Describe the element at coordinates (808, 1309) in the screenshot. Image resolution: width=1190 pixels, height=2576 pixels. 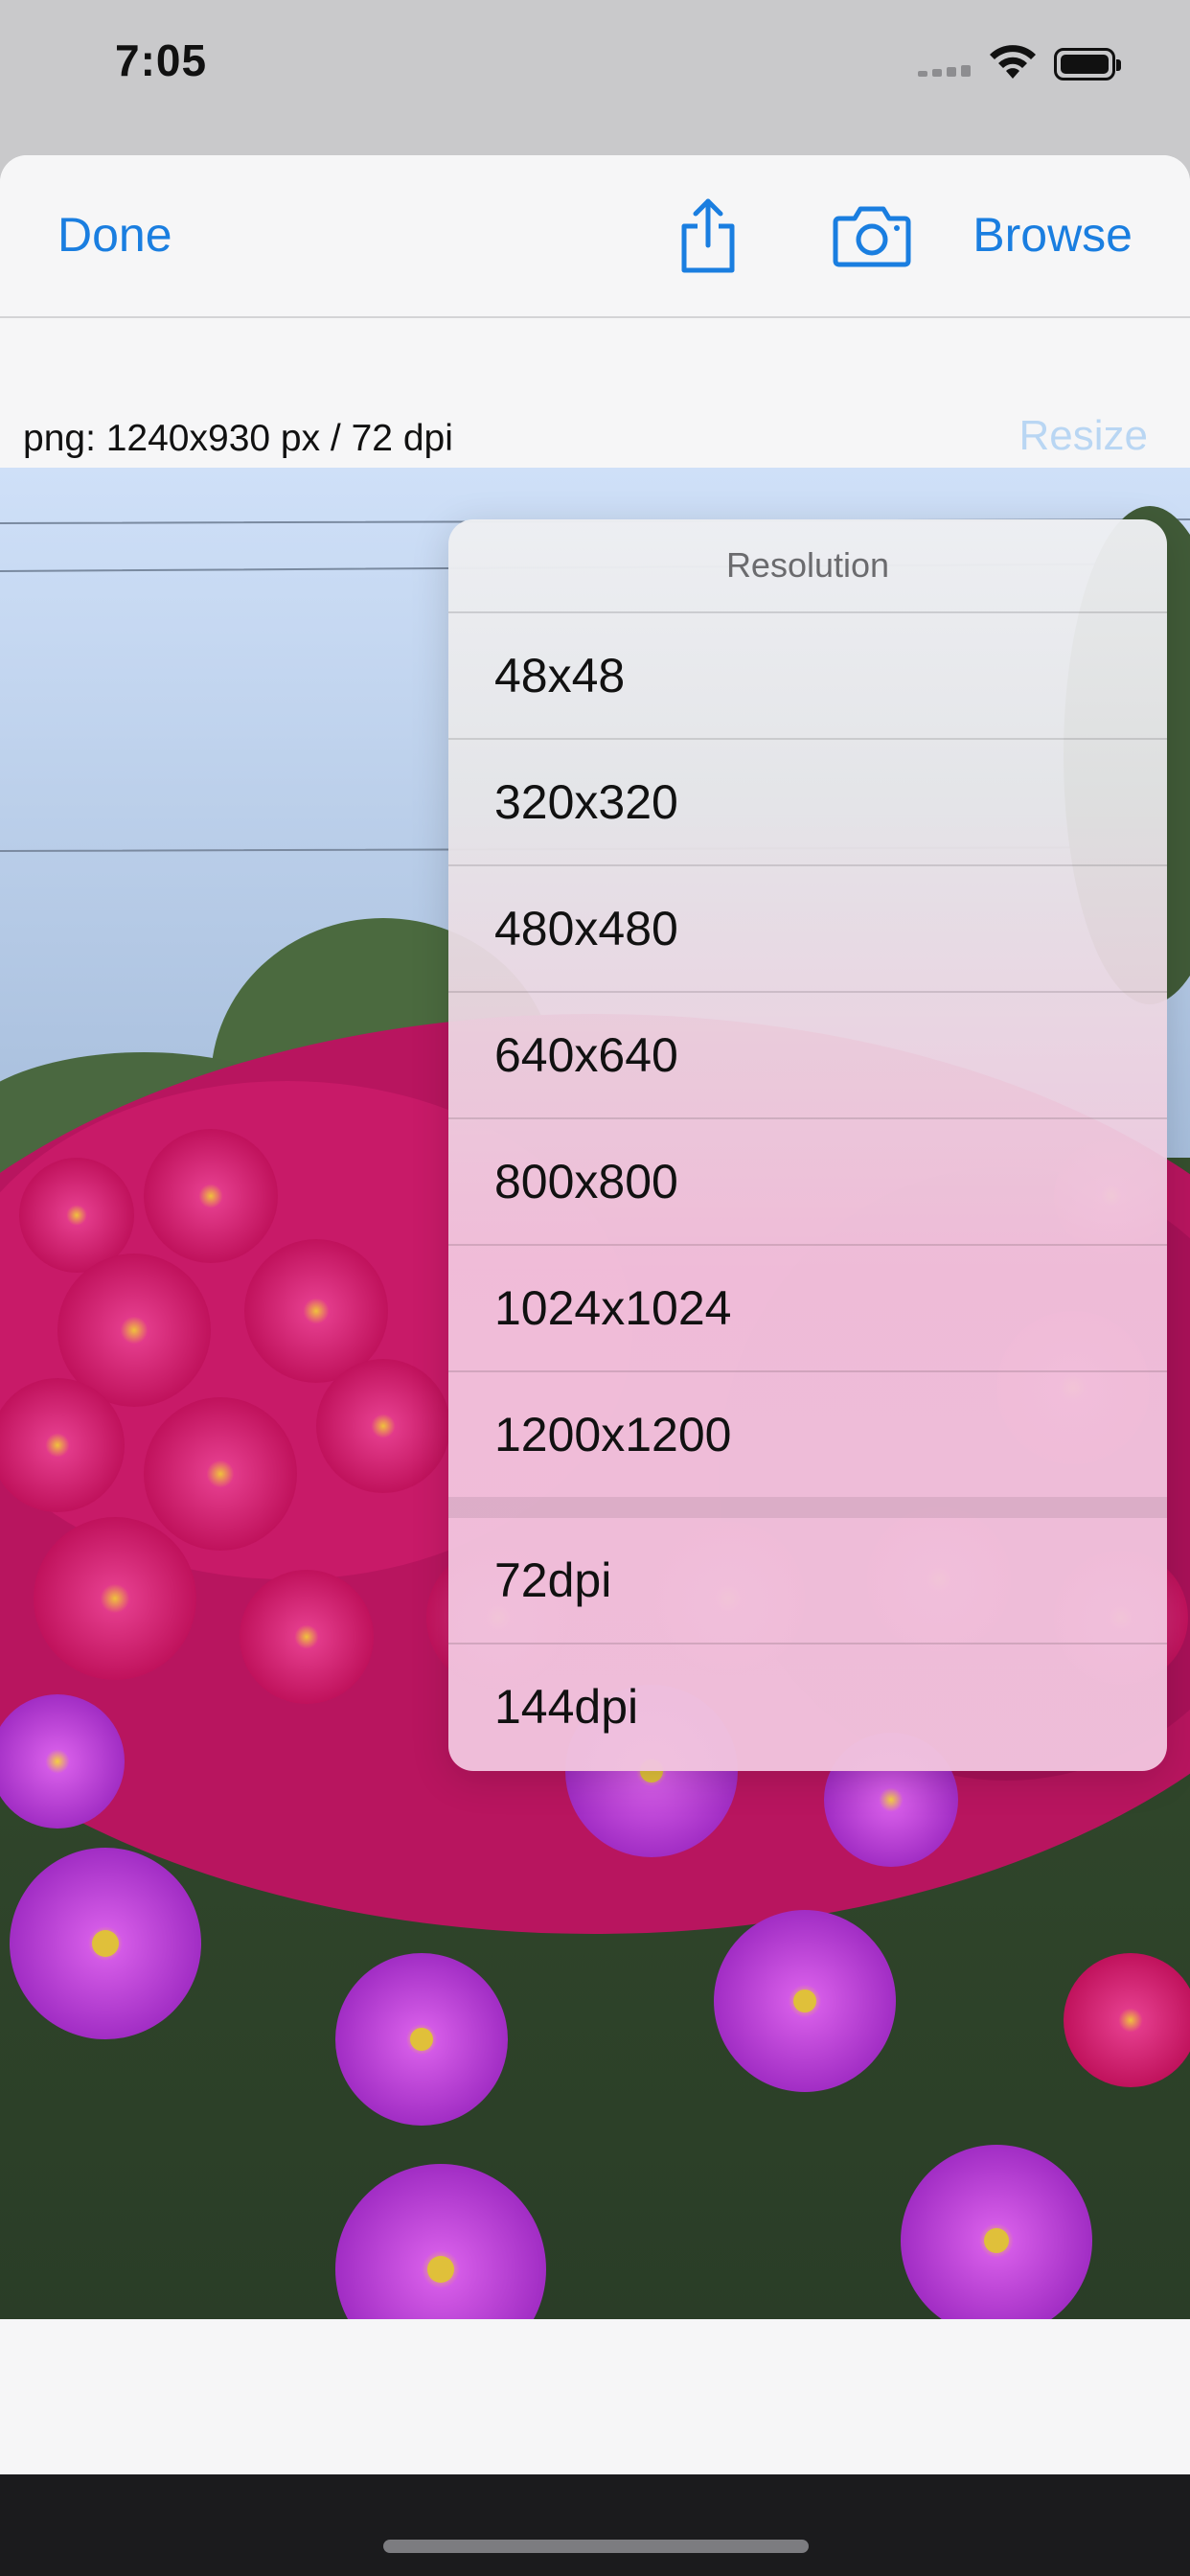
I see `menu-item-1024x1024: 1024x1024` at that location.